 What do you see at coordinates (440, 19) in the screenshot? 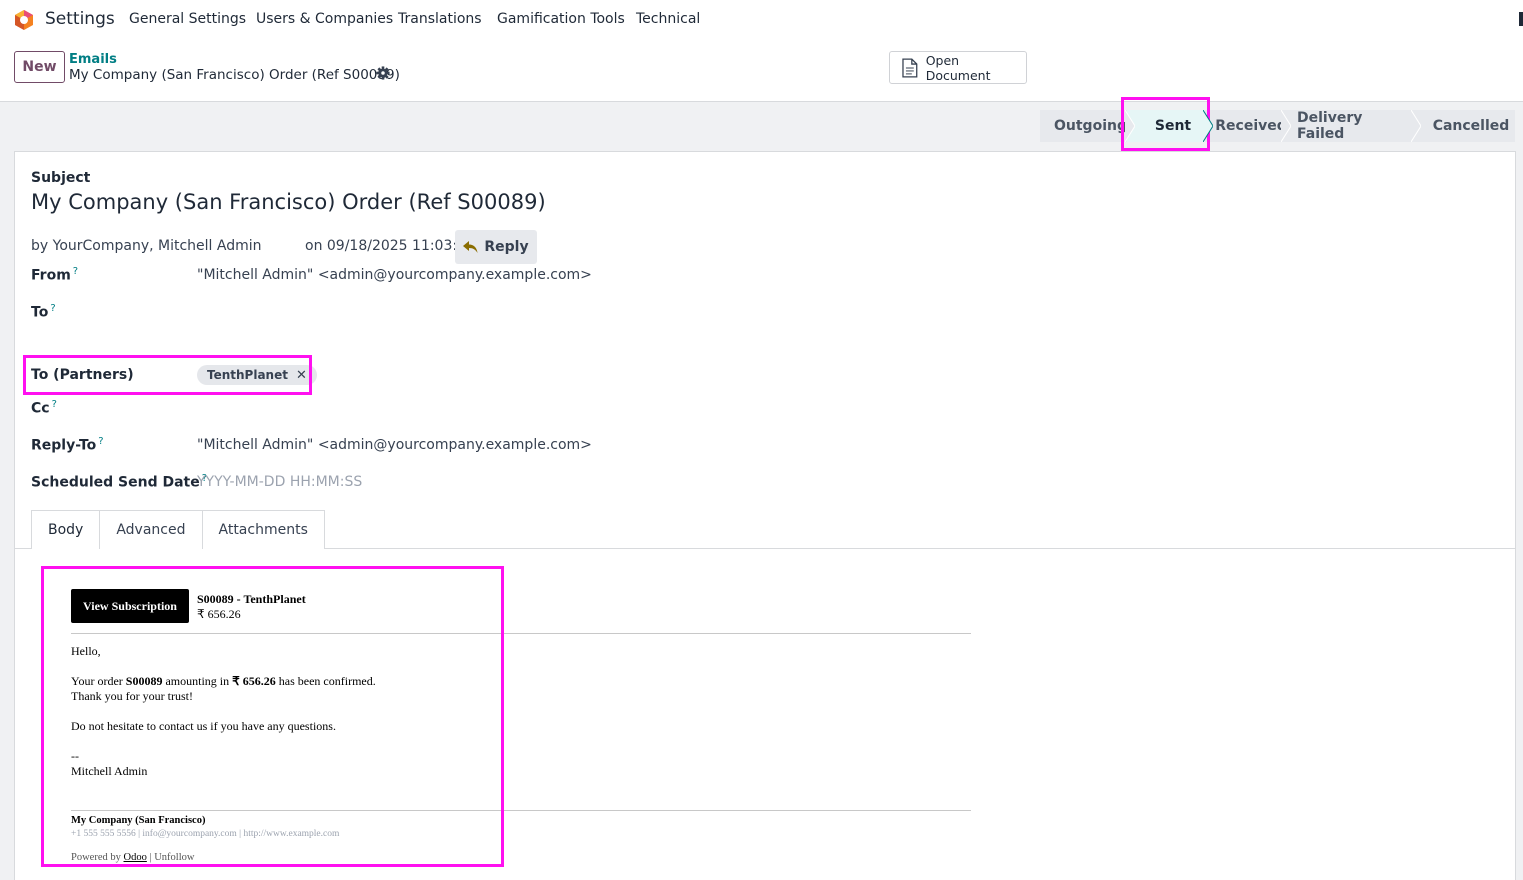
I see `menu-translations: Translations` at bounding box center [440, 19].